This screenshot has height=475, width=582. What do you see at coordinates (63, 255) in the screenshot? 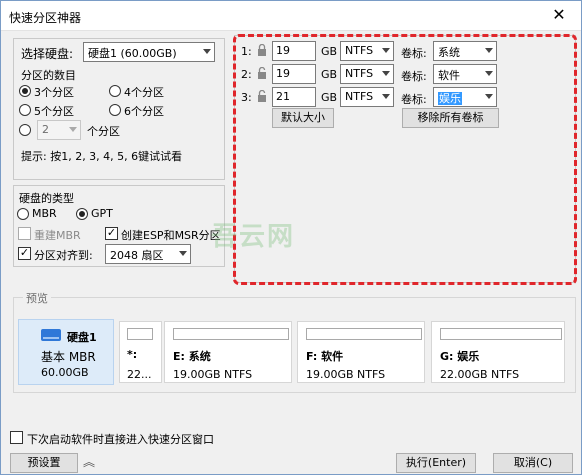
I see `align-label: 分区对齐到:` at bounding box center [63, 255].